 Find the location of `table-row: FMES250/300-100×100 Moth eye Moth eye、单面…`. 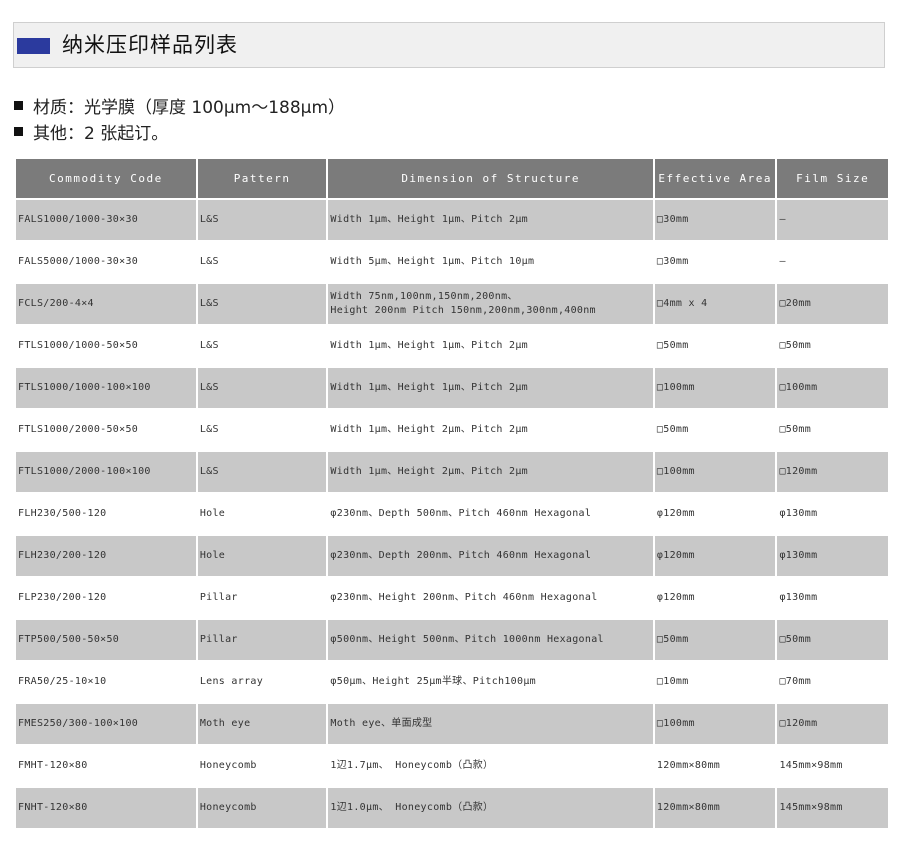

table-row: FMES250/300-100×100 Moth eye Moth eye、单面… is located at coordinates (452, 724).